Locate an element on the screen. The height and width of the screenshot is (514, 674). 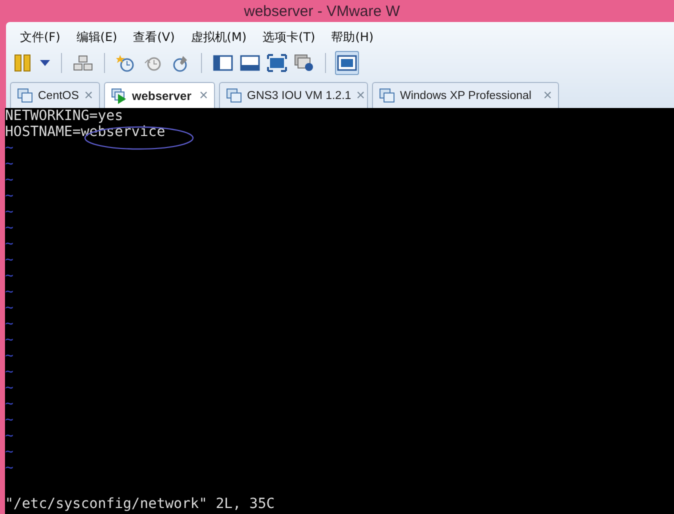
status-message: "/etc/sysconfig/network" 2L, 35C is located at coordinates (140, 504).